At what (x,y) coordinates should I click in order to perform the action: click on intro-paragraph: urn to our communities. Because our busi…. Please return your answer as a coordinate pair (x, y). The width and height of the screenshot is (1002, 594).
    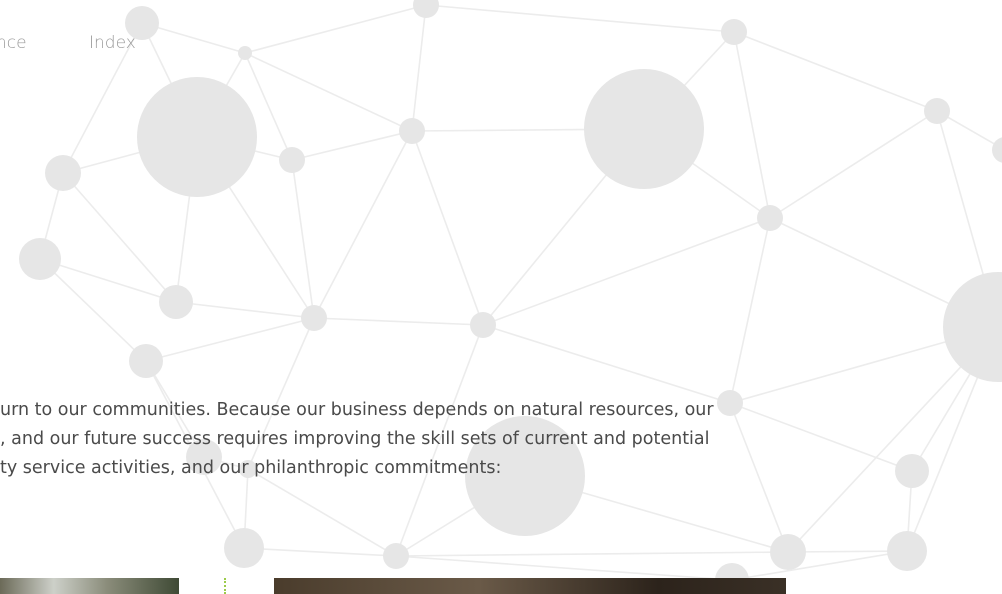
    Looking at the image, I should click on (400, 439).